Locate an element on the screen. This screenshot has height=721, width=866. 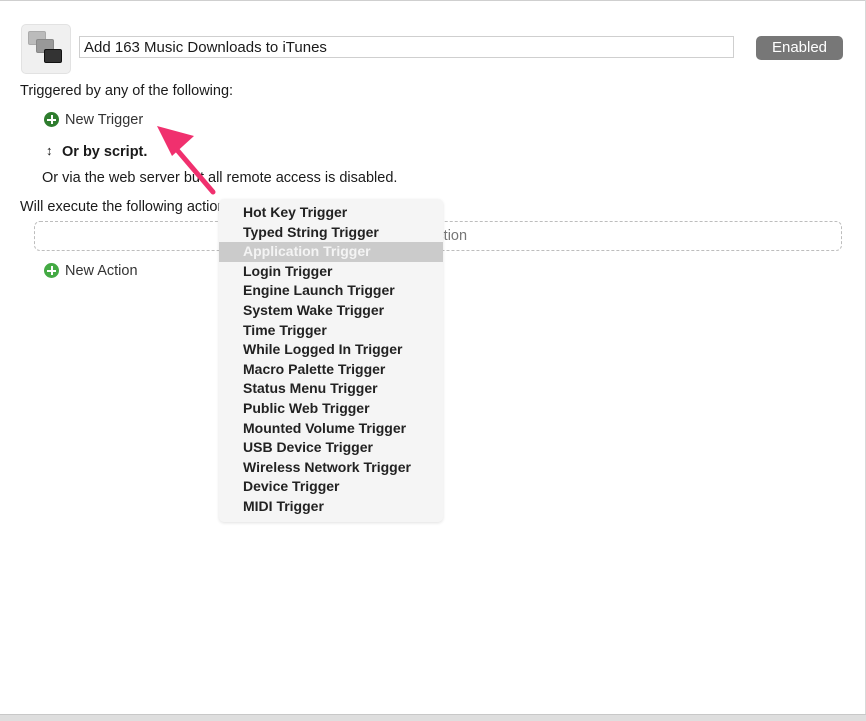
menu-item-wireless-network: Wireless Network Trigger is located at coordinates (331, 468).